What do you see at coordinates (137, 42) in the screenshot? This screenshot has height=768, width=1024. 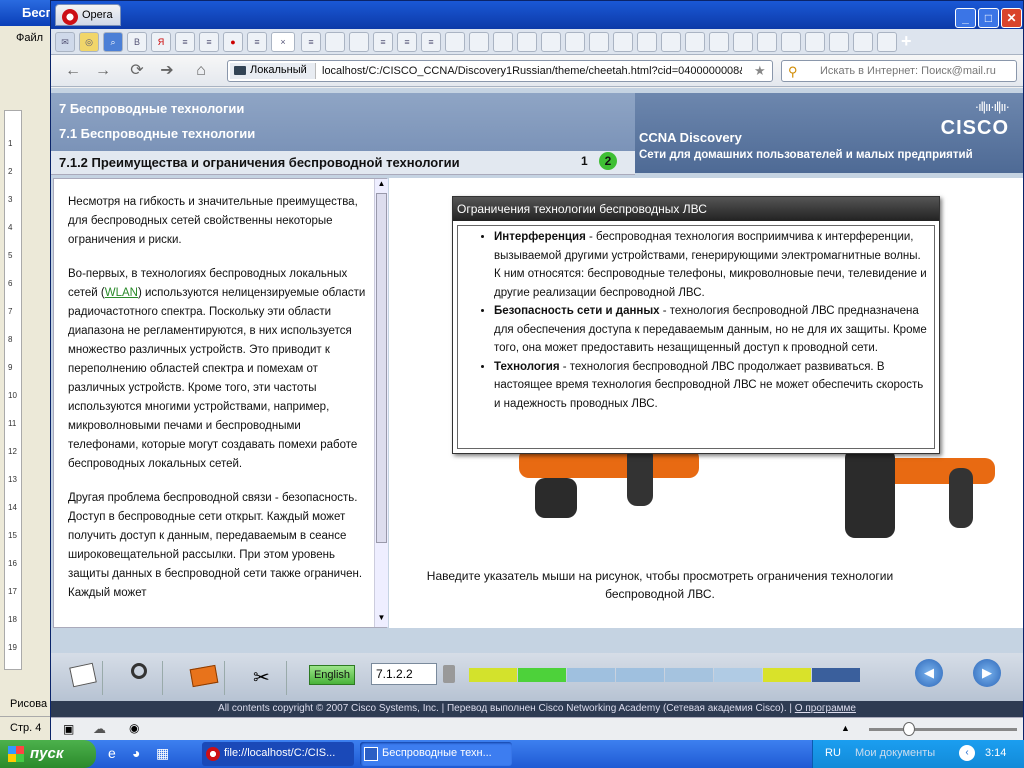 I see `vk-tab-icon: В` at bounding box center [137, 42].